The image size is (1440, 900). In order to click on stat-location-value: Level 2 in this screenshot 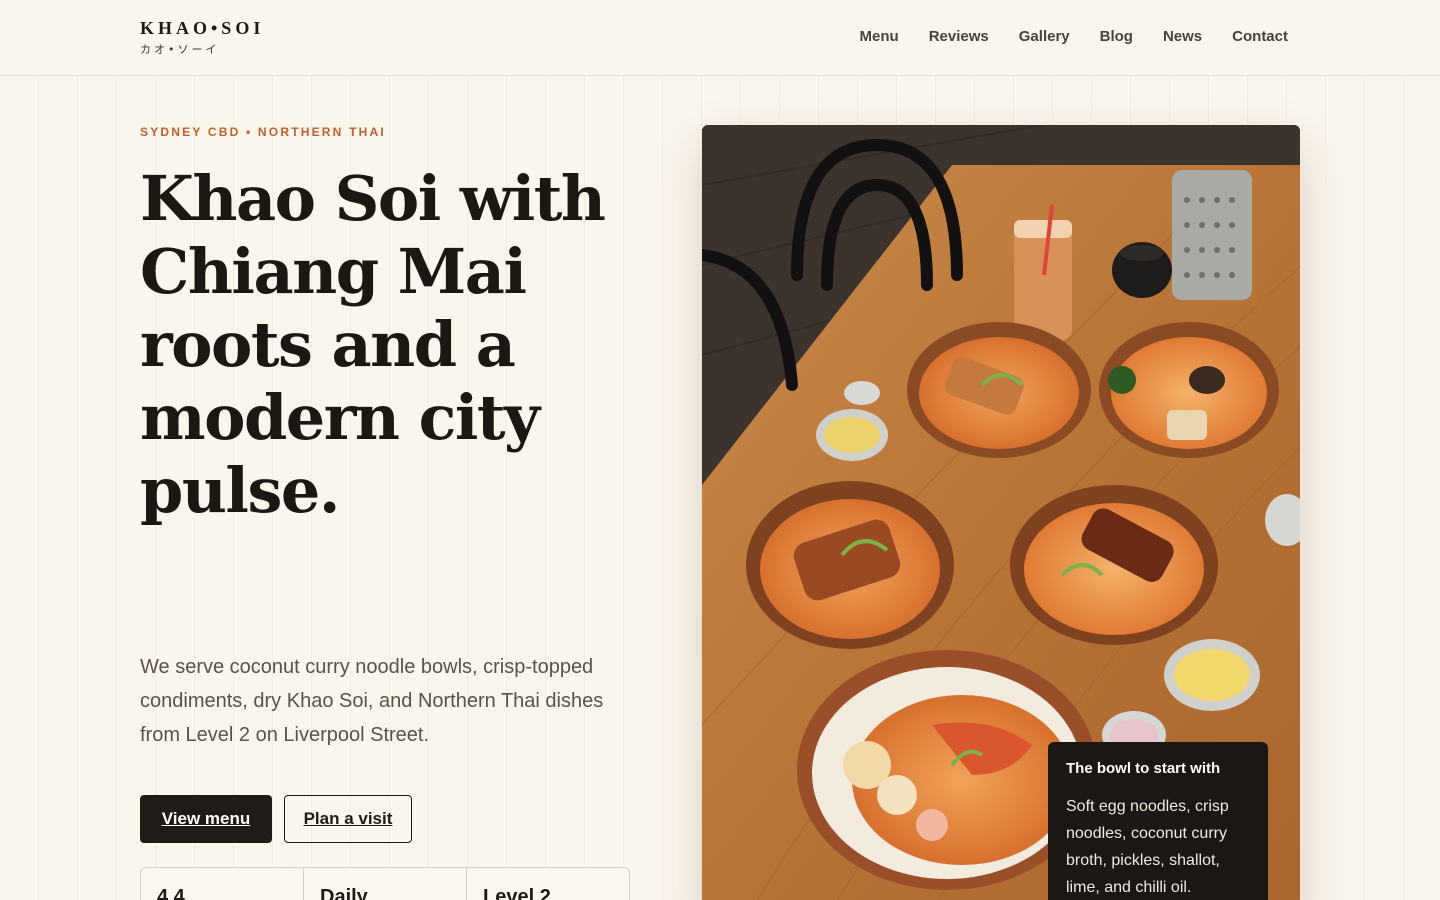, I will do `click(517, 893)`.